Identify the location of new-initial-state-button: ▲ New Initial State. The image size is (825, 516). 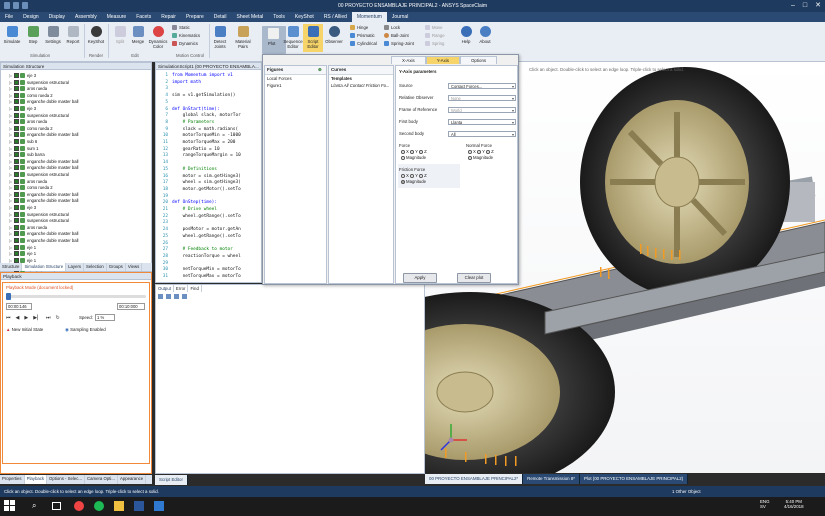
(24, 329).